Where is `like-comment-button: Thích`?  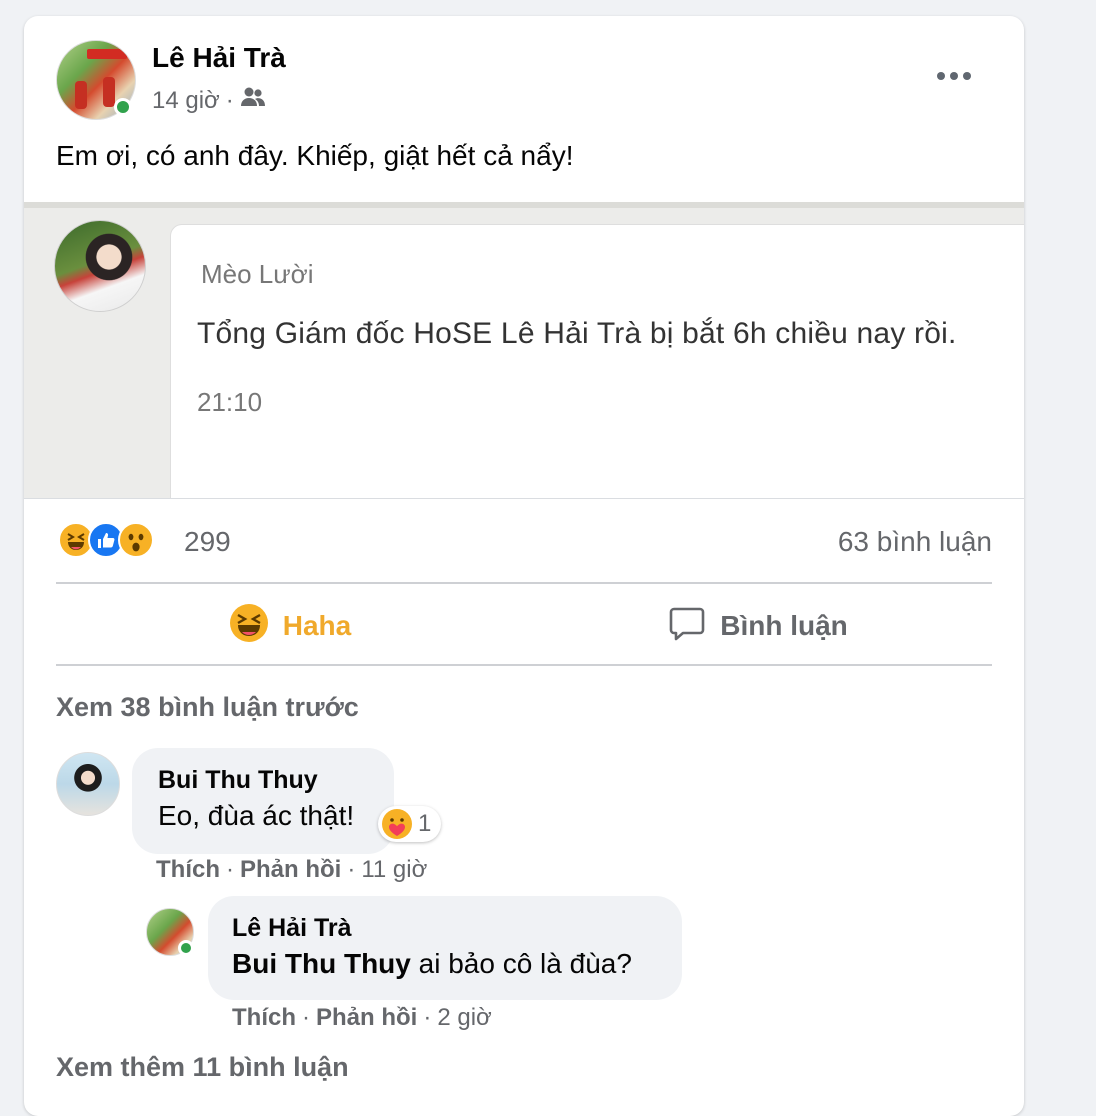
like-comment-button: Thích is located at coordinates (188, 870).